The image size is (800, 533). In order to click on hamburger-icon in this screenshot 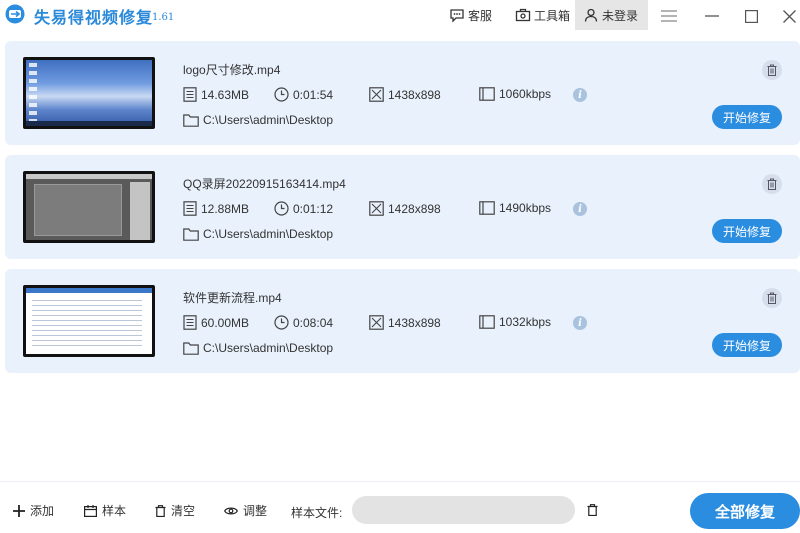, I will do `click(669, 16)`.